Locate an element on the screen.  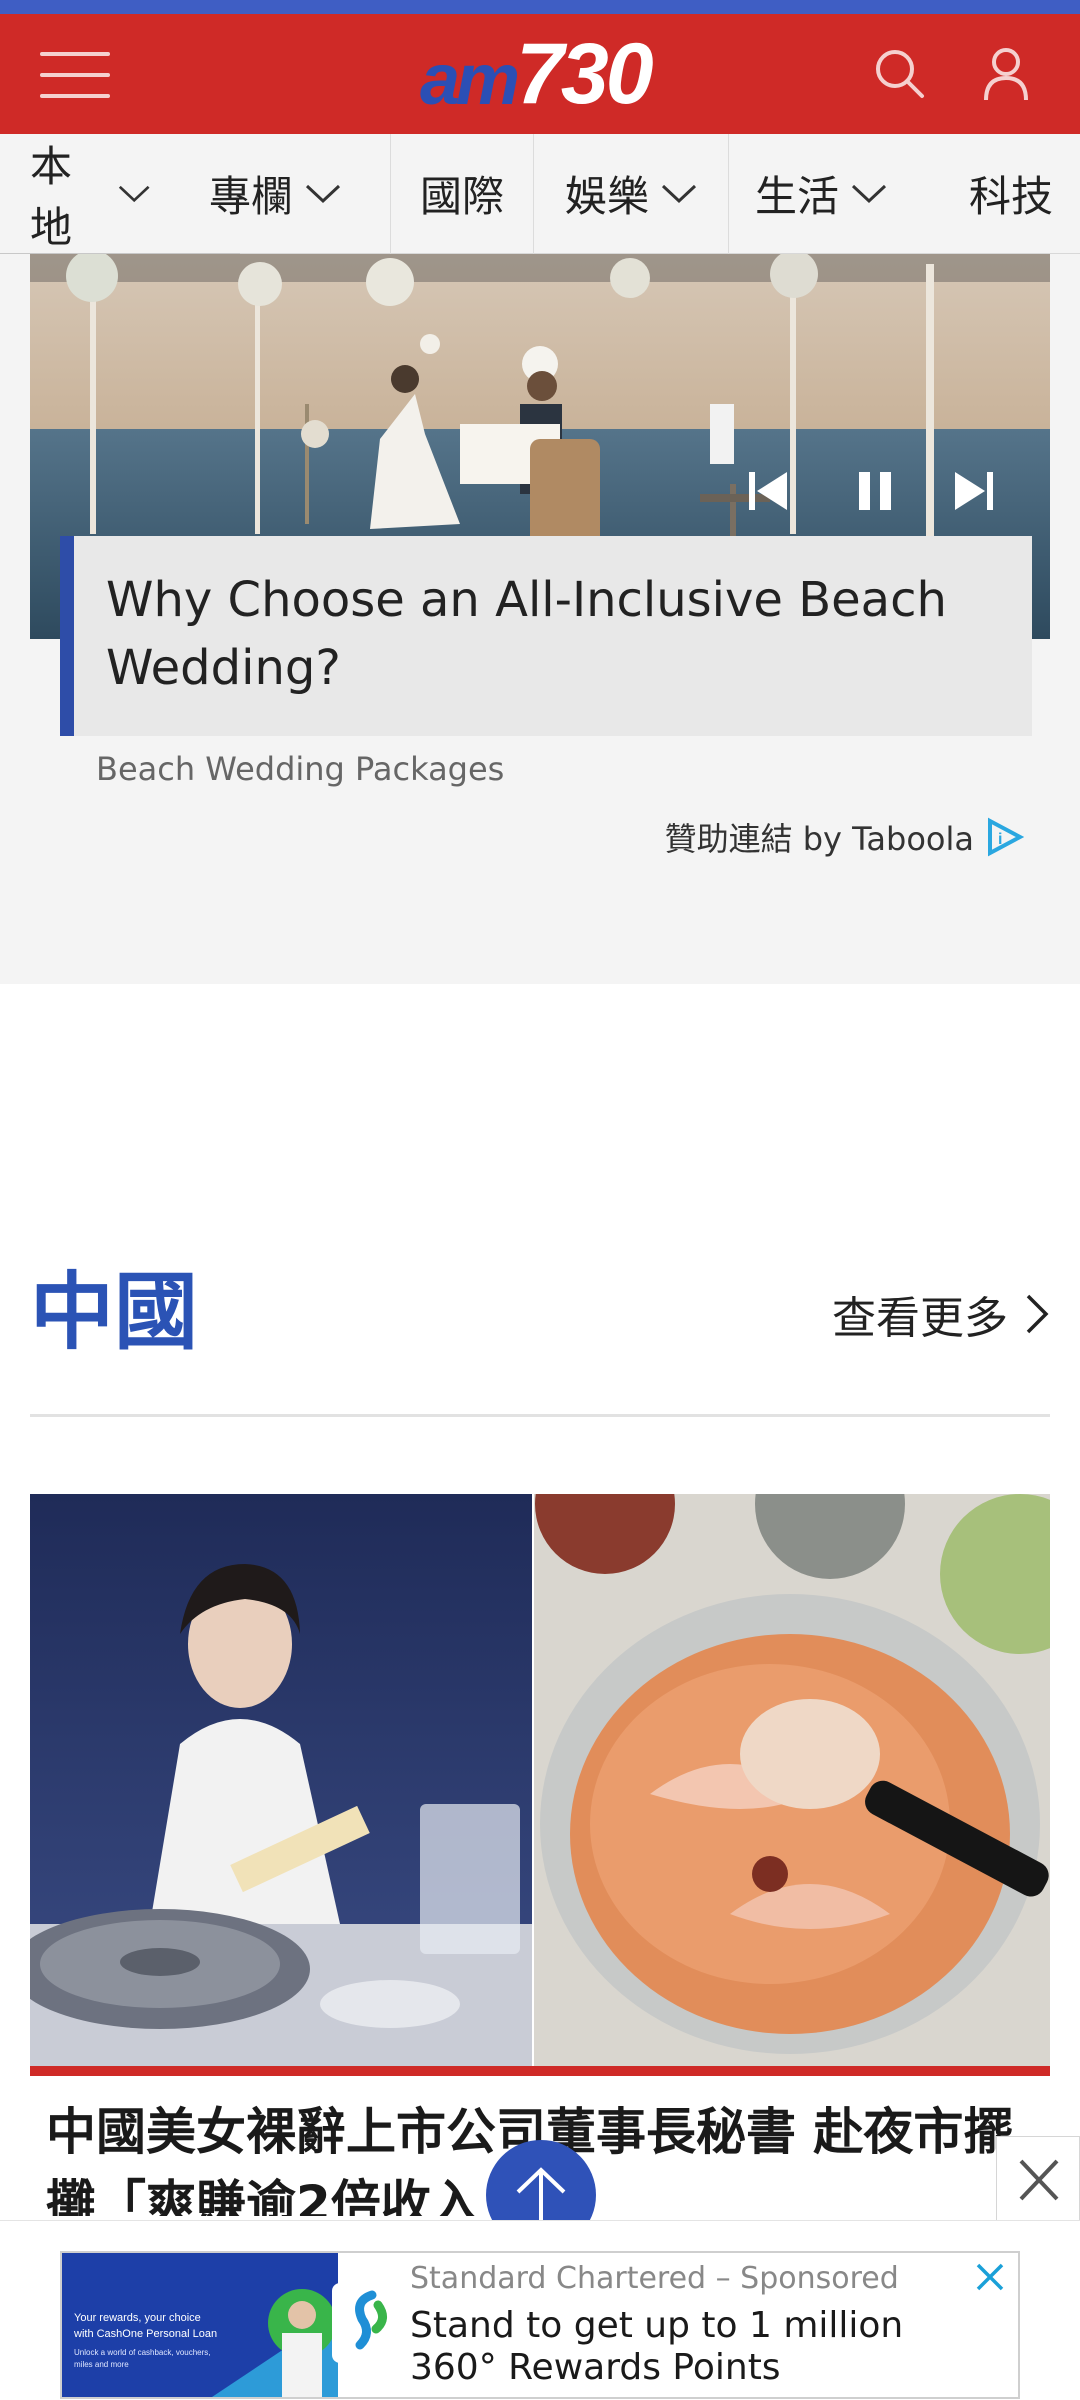
site-header: am 730 is located at coordinates (540, 74).